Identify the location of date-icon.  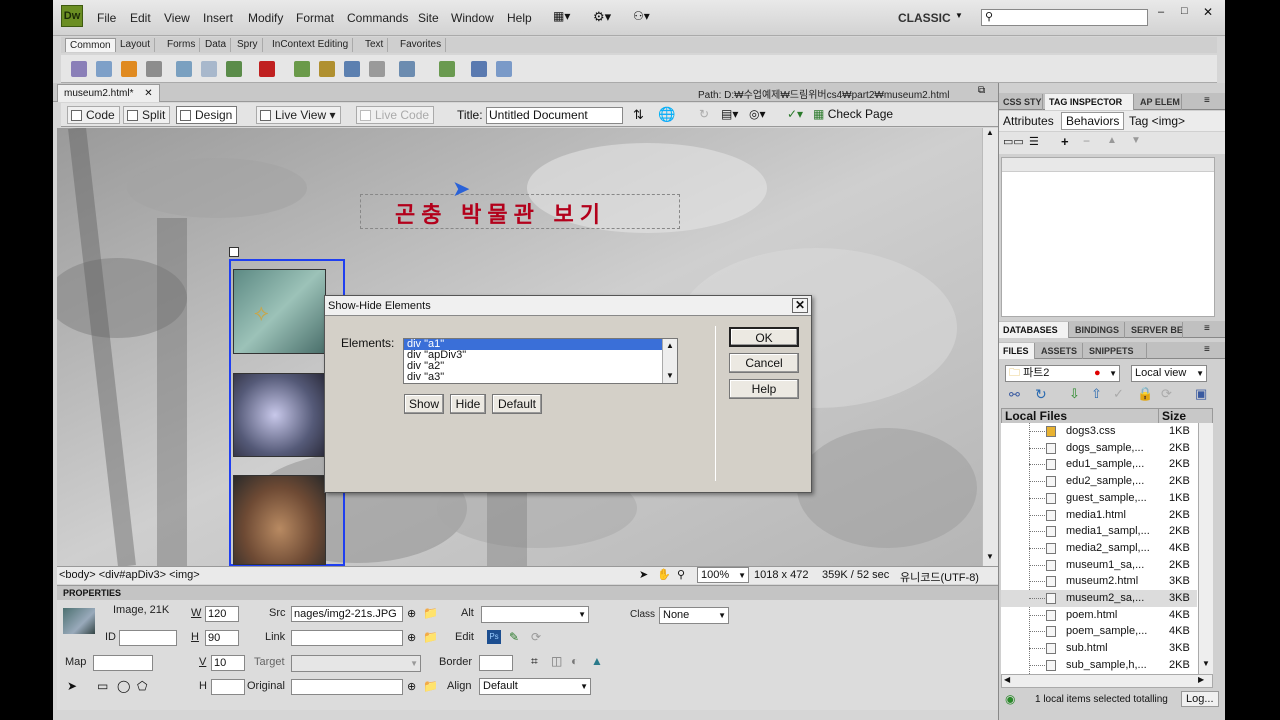
(302, 69).